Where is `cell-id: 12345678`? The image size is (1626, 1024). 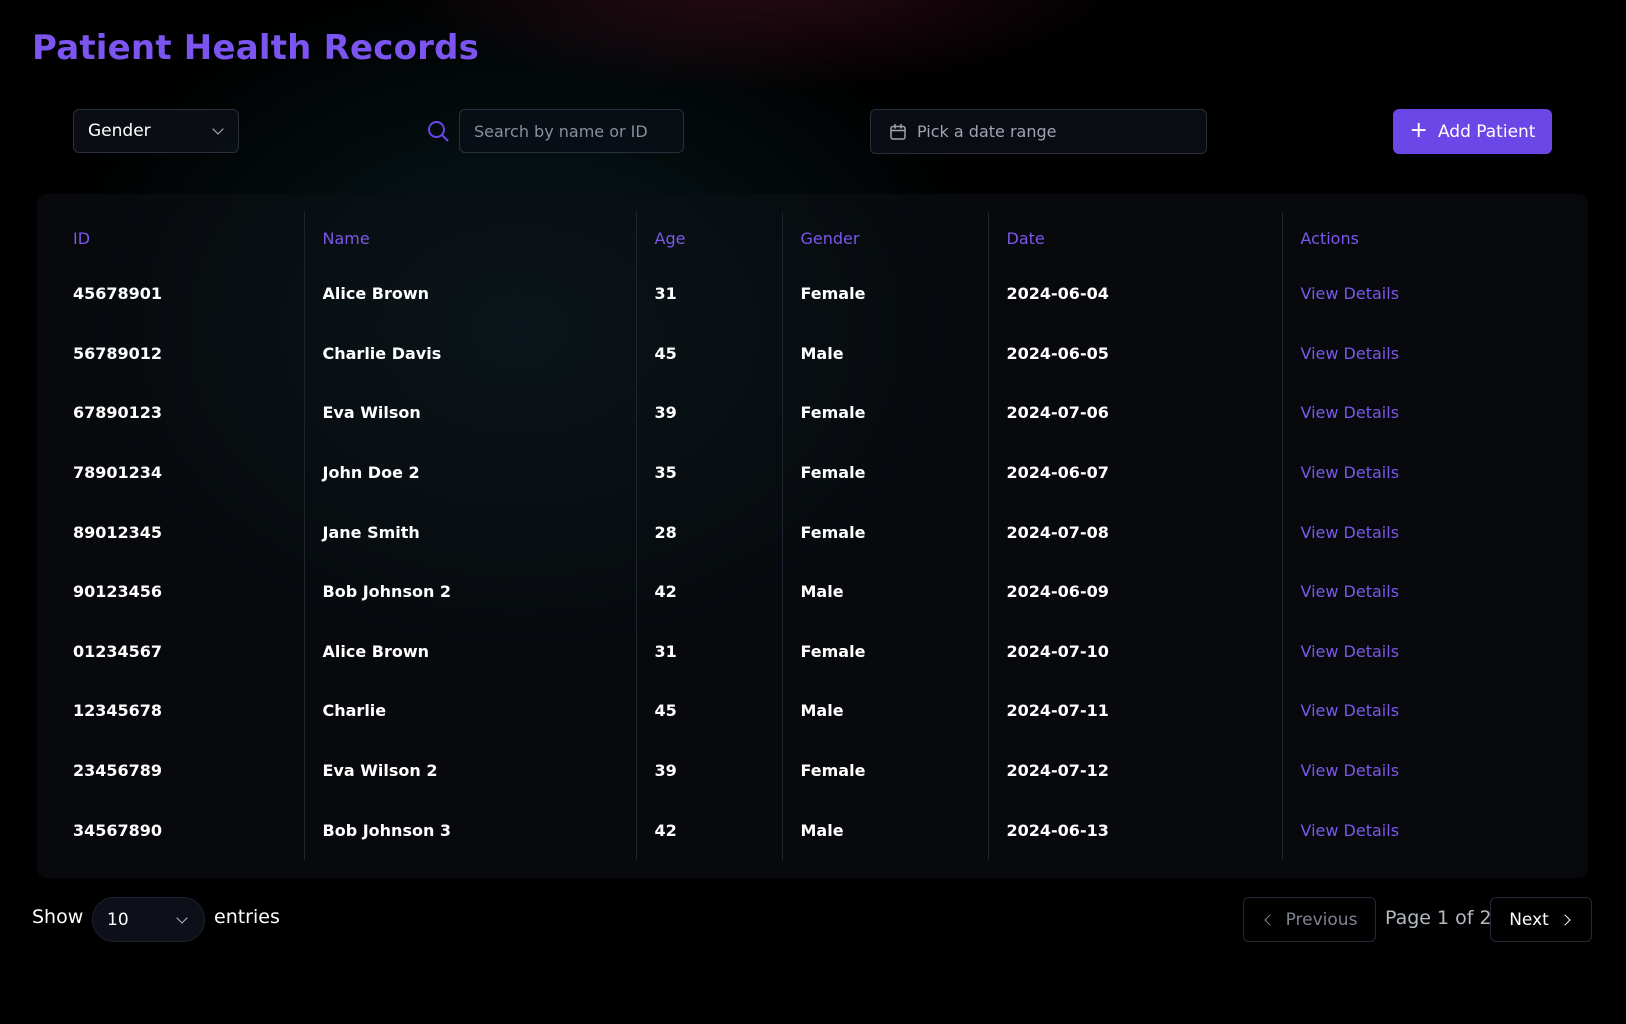 cell-id: 12345678 is located at coordinates (118, 711).